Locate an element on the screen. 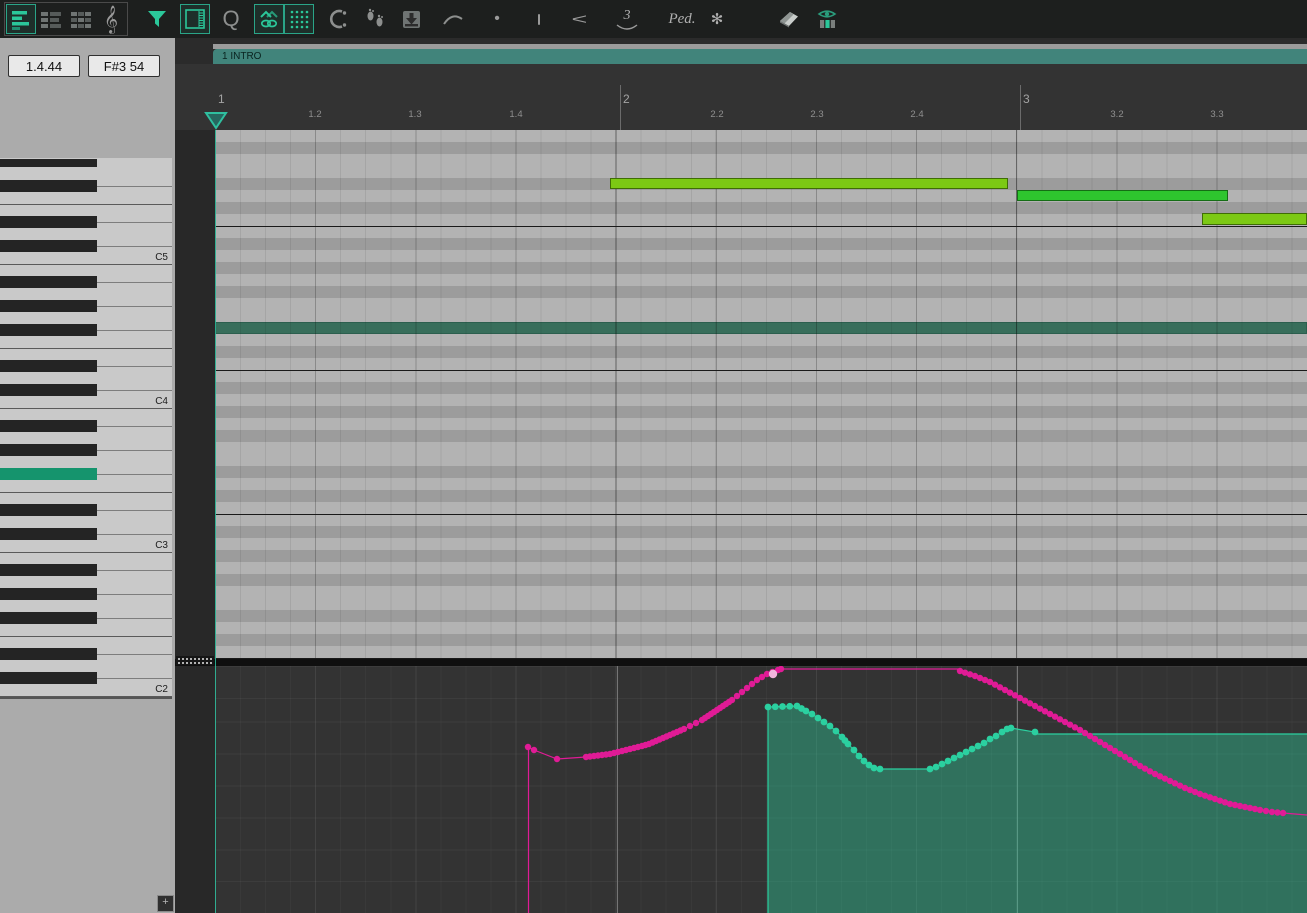  black-key-highlighted-f#3 is located at coordinates (48, 474).